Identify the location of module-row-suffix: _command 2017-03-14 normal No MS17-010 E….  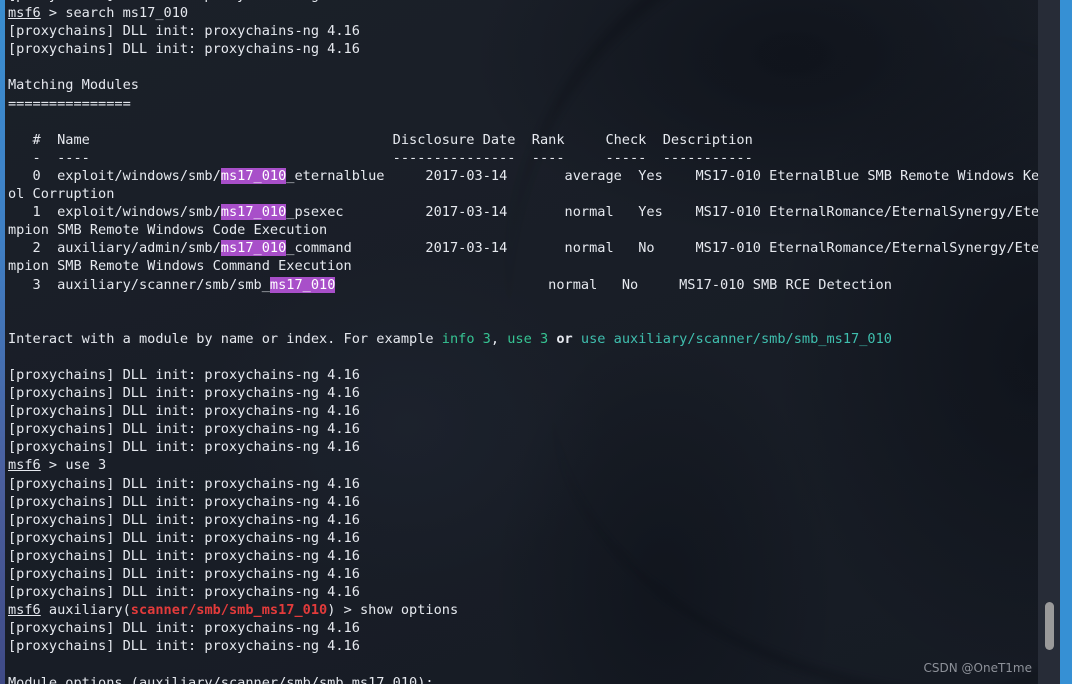
(668, 248).